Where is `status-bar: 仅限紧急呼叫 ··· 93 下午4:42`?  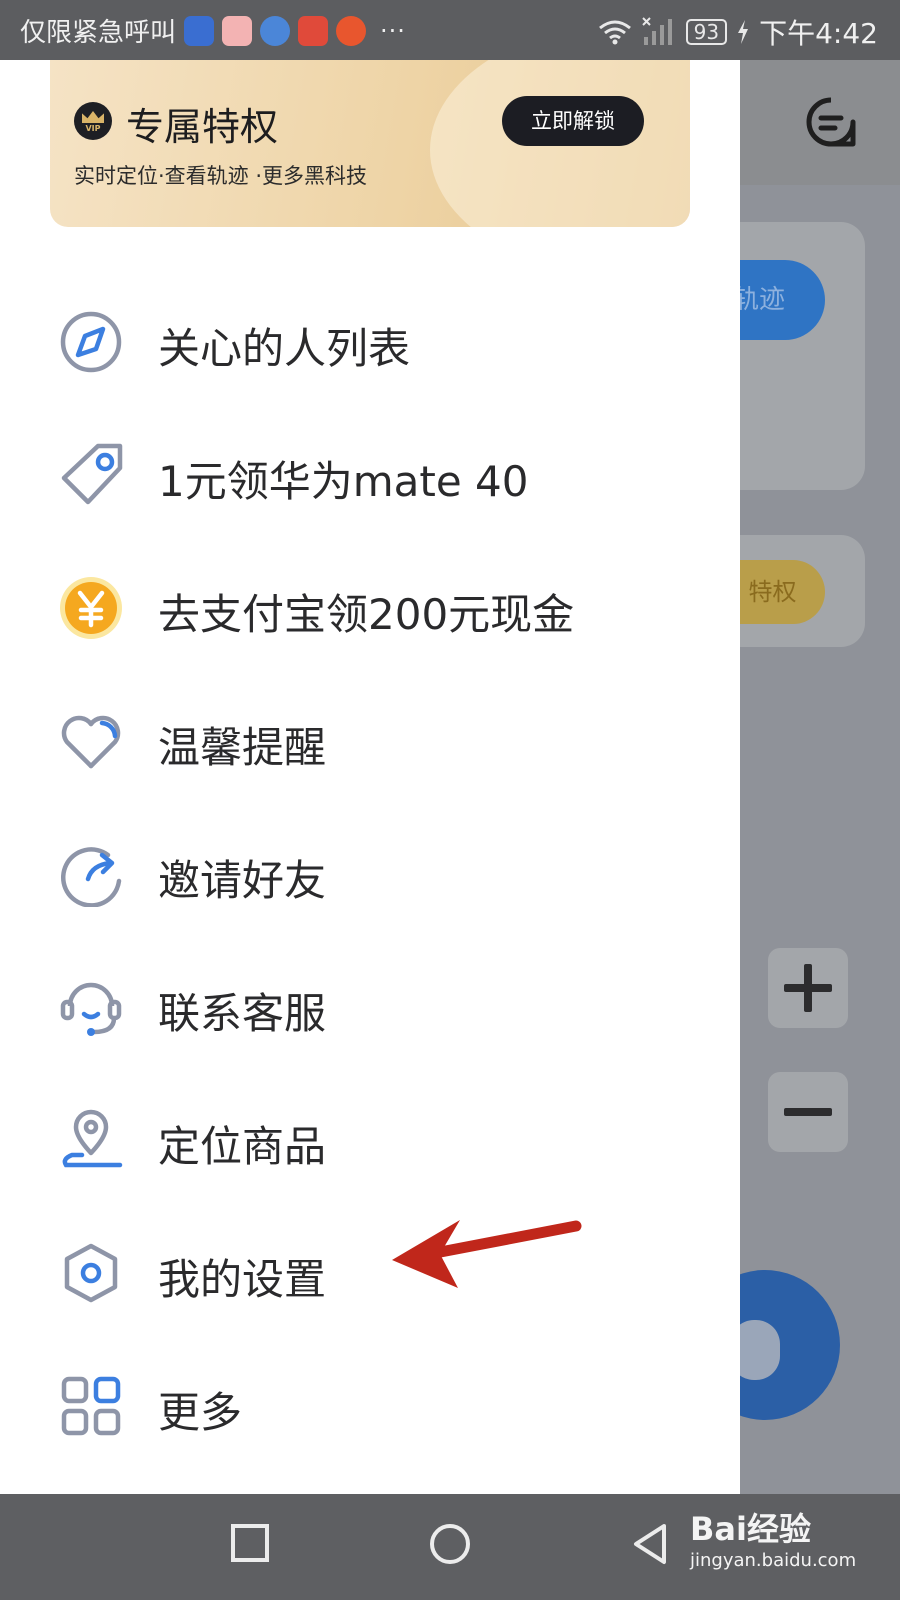 status-bar: 仅限紧急呼叫 ··· 93 下午4:42 is located at coordinates (450, 30).